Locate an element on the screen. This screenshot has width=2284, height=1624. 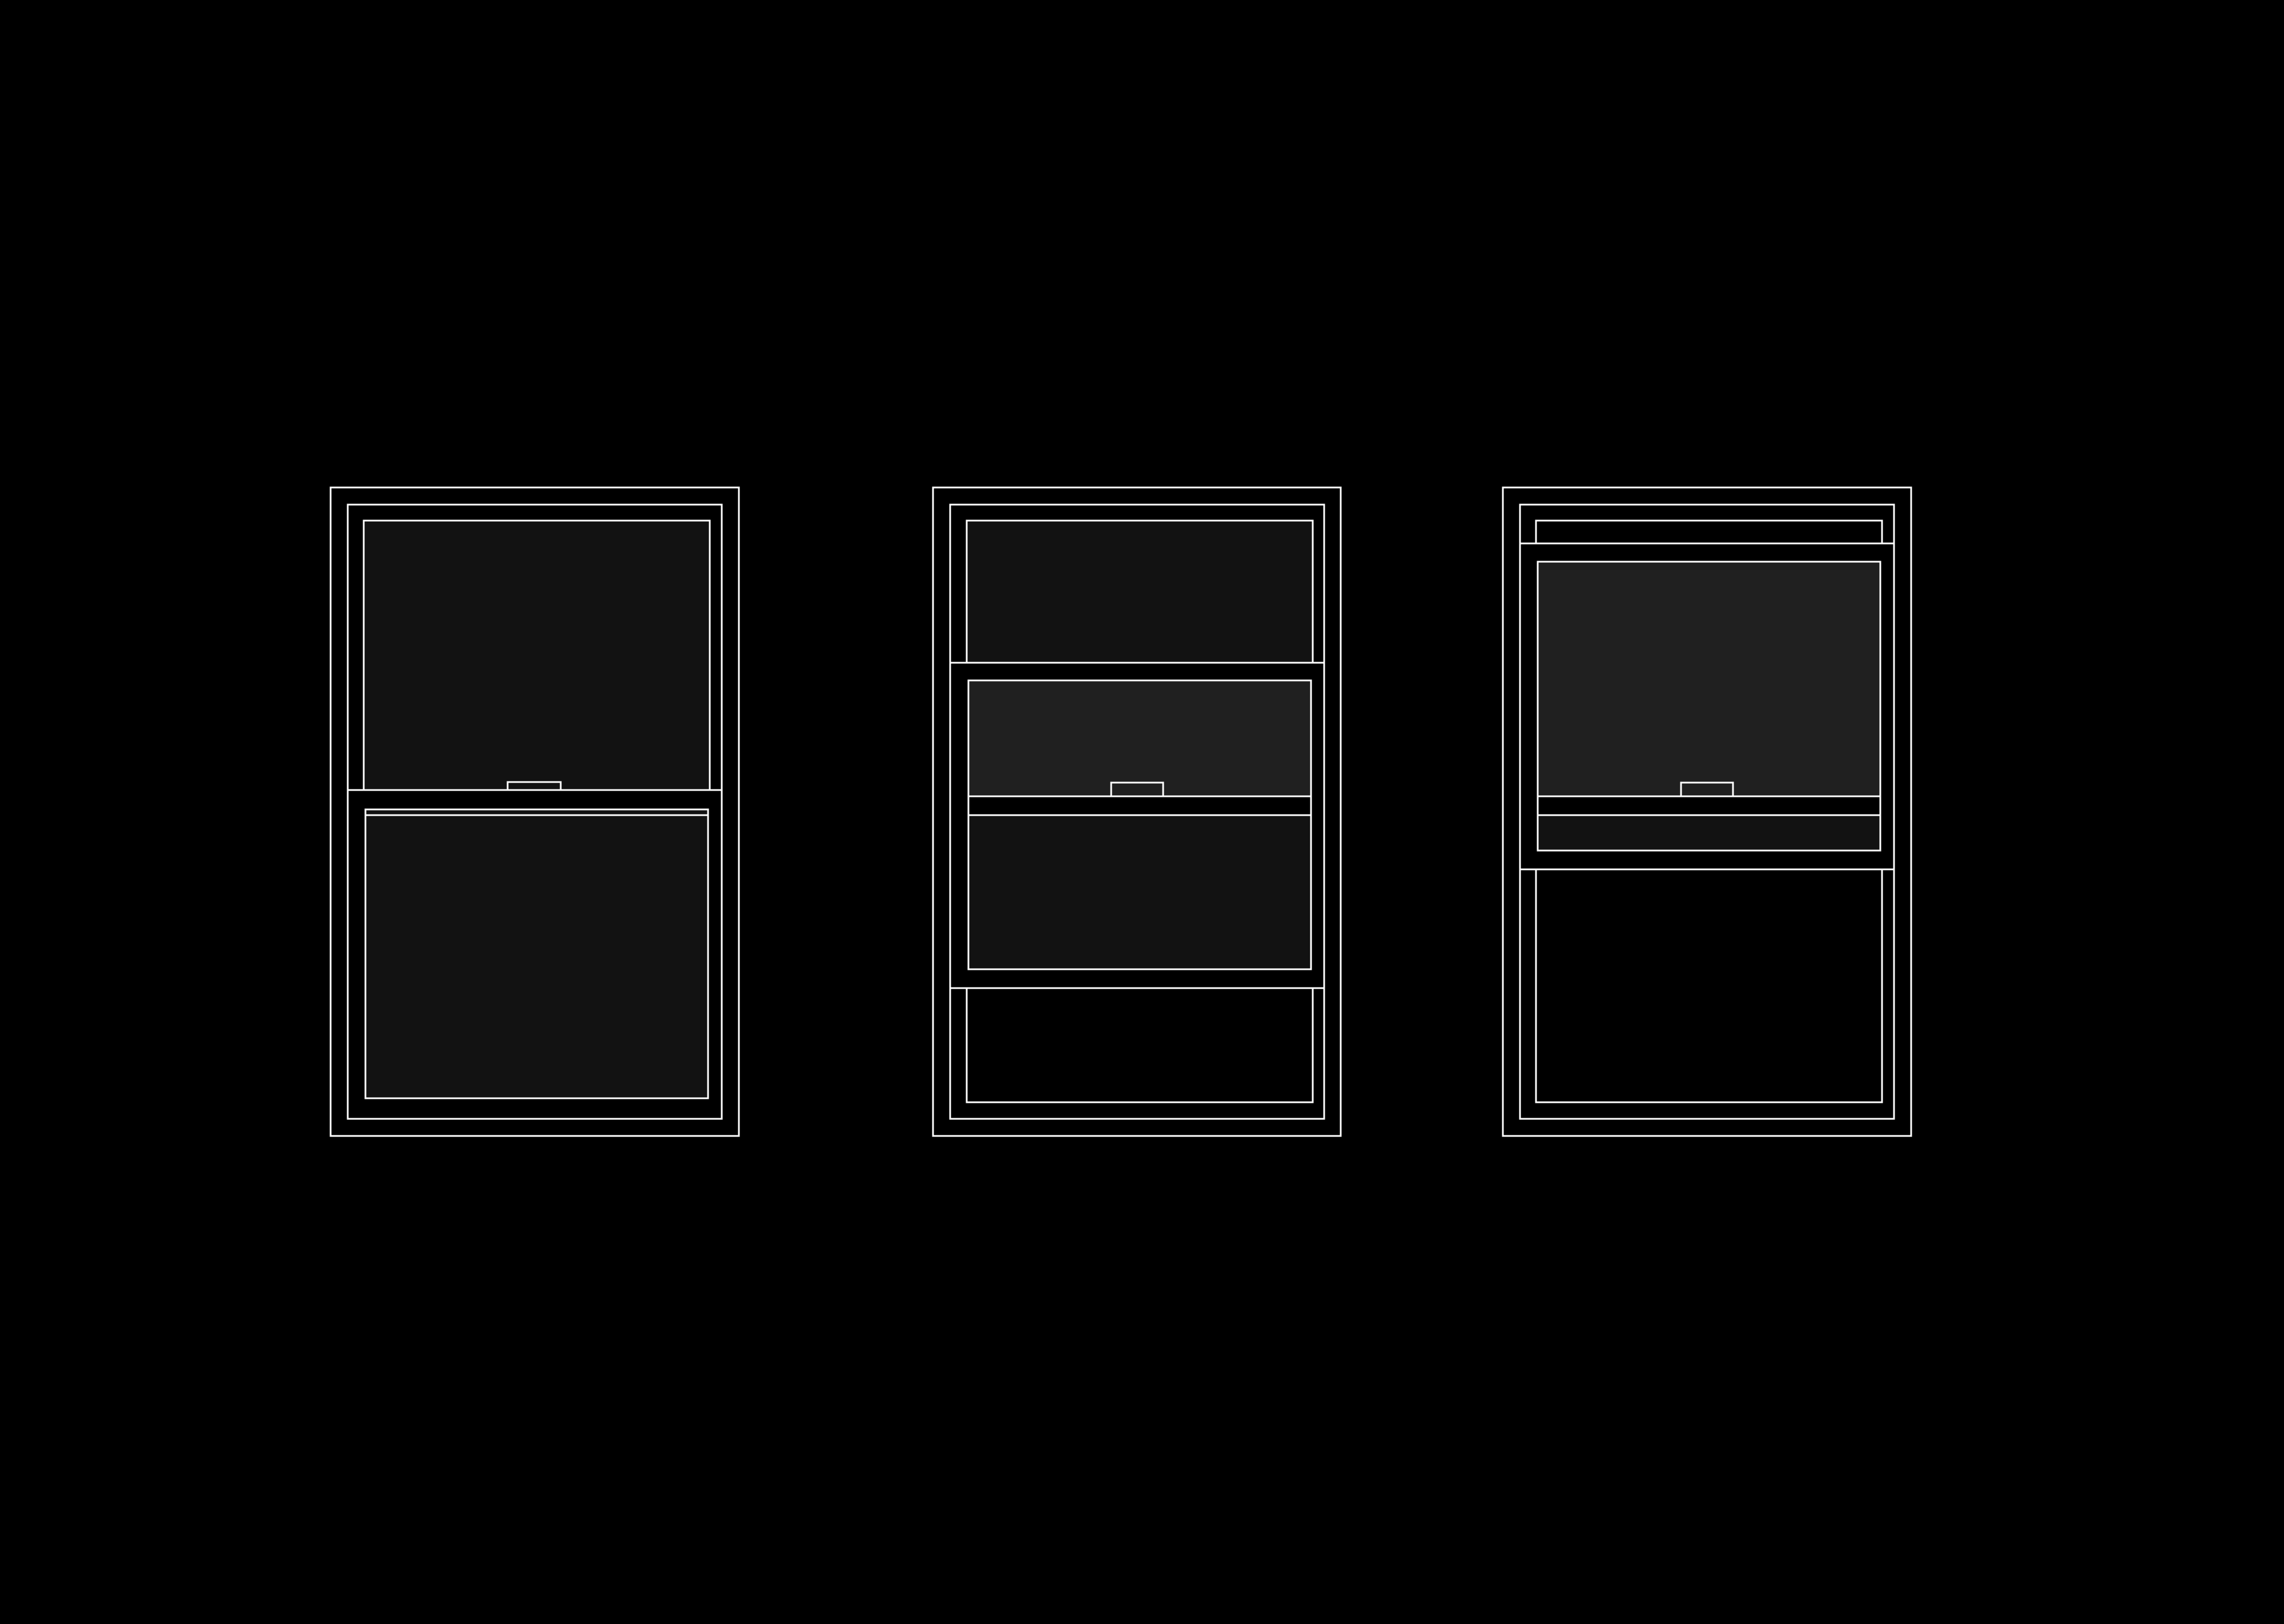
window-closed is located at coordinates (534, 812).